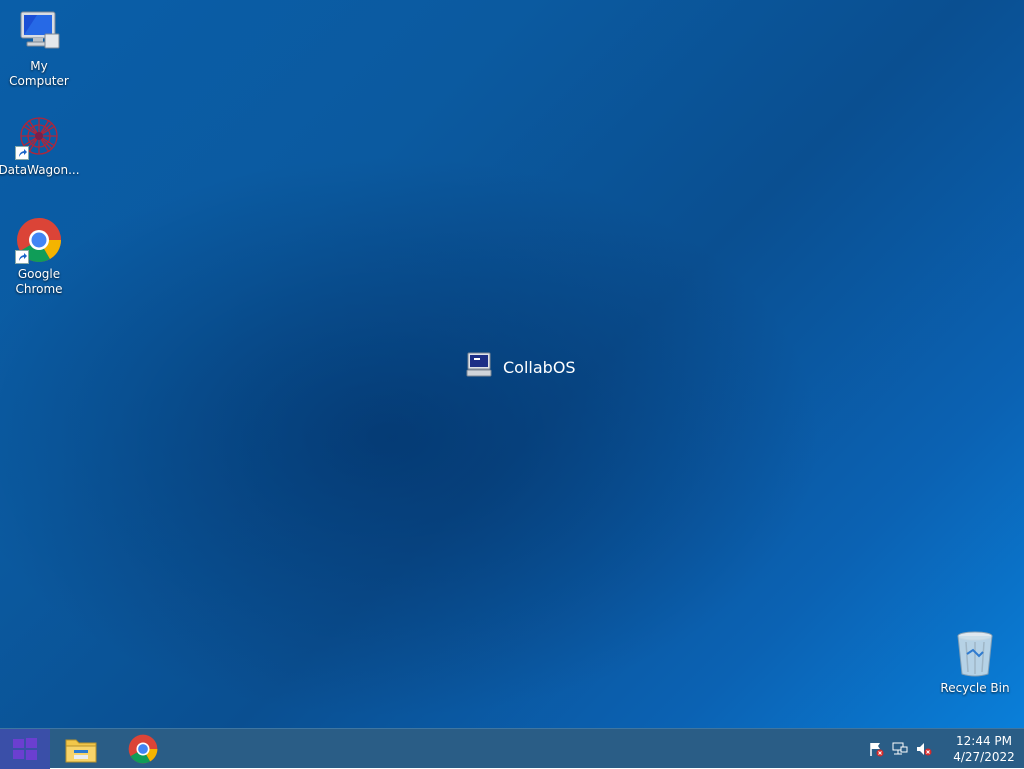  I want to click on my-computer-icon, so click(39, 32).